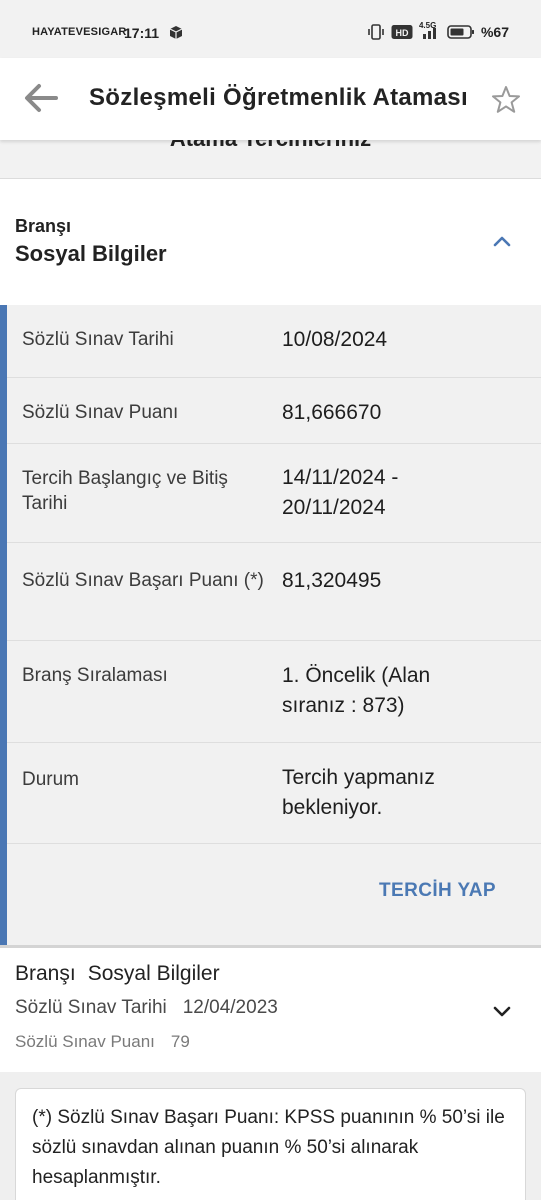 Image resolution: width=541 pixels, height=1200 pixels. I want to click on status-bar: HAYATEVESIGAR 17:11 HD 4.5G %67, so click(270, 32).